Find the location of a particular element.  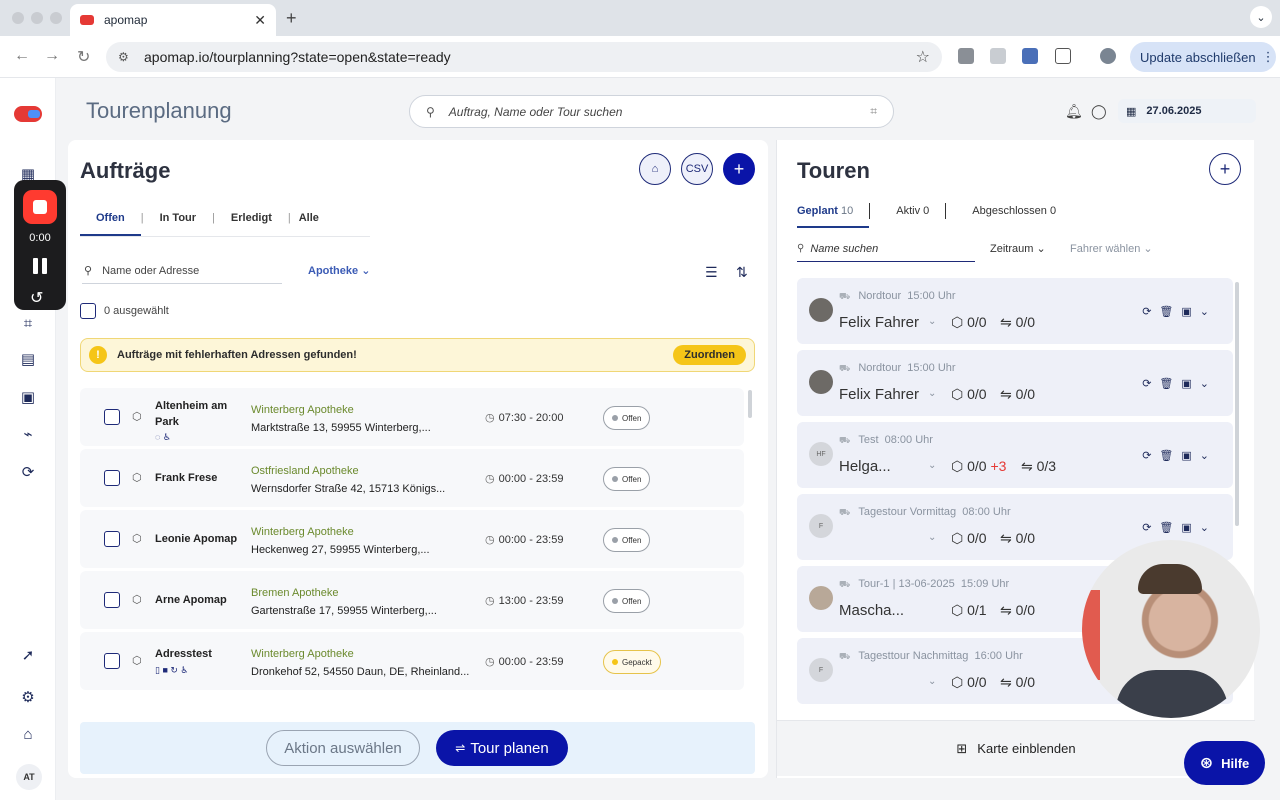

barcode-scan-icon: ⌗ is located at coordinates (873, 111).